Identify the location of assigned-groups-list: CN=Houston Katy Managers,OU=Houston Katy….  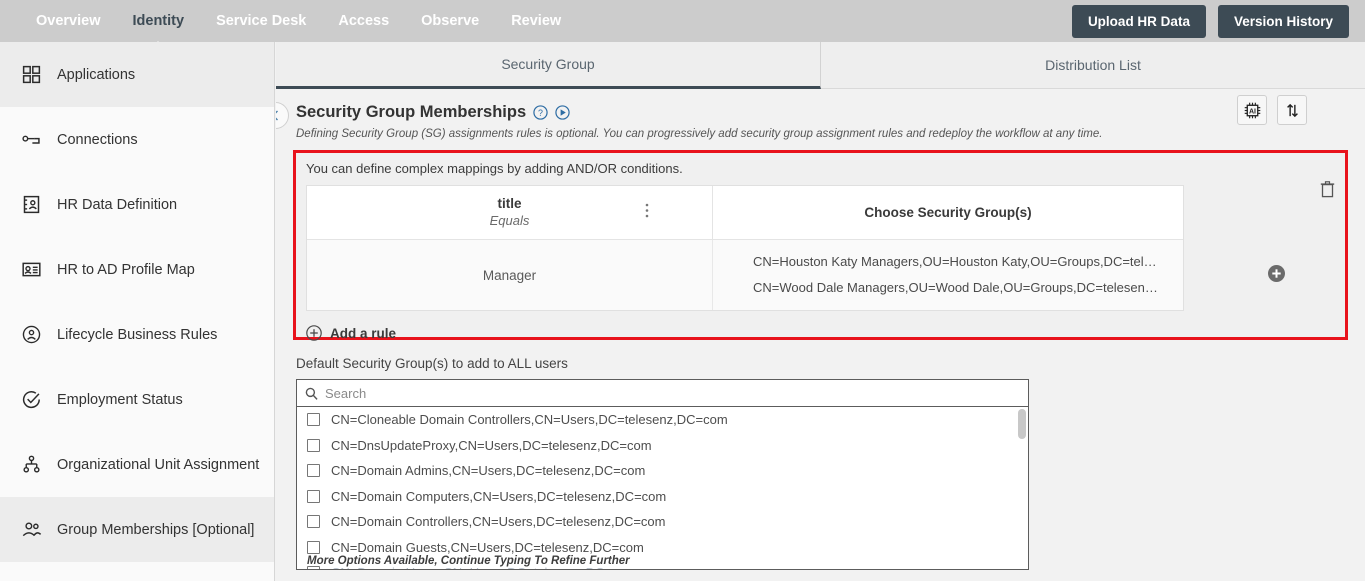
(957, 275).